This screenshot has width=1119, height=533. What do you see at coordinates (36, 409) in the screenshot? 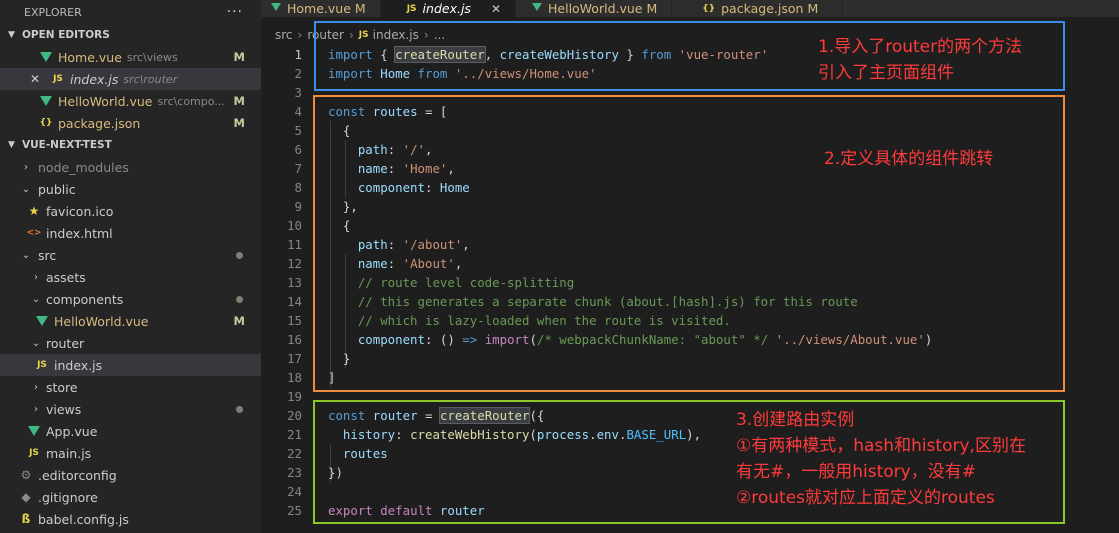
I see `chevron-right-icon: ›` at bounding box center [36, 409].